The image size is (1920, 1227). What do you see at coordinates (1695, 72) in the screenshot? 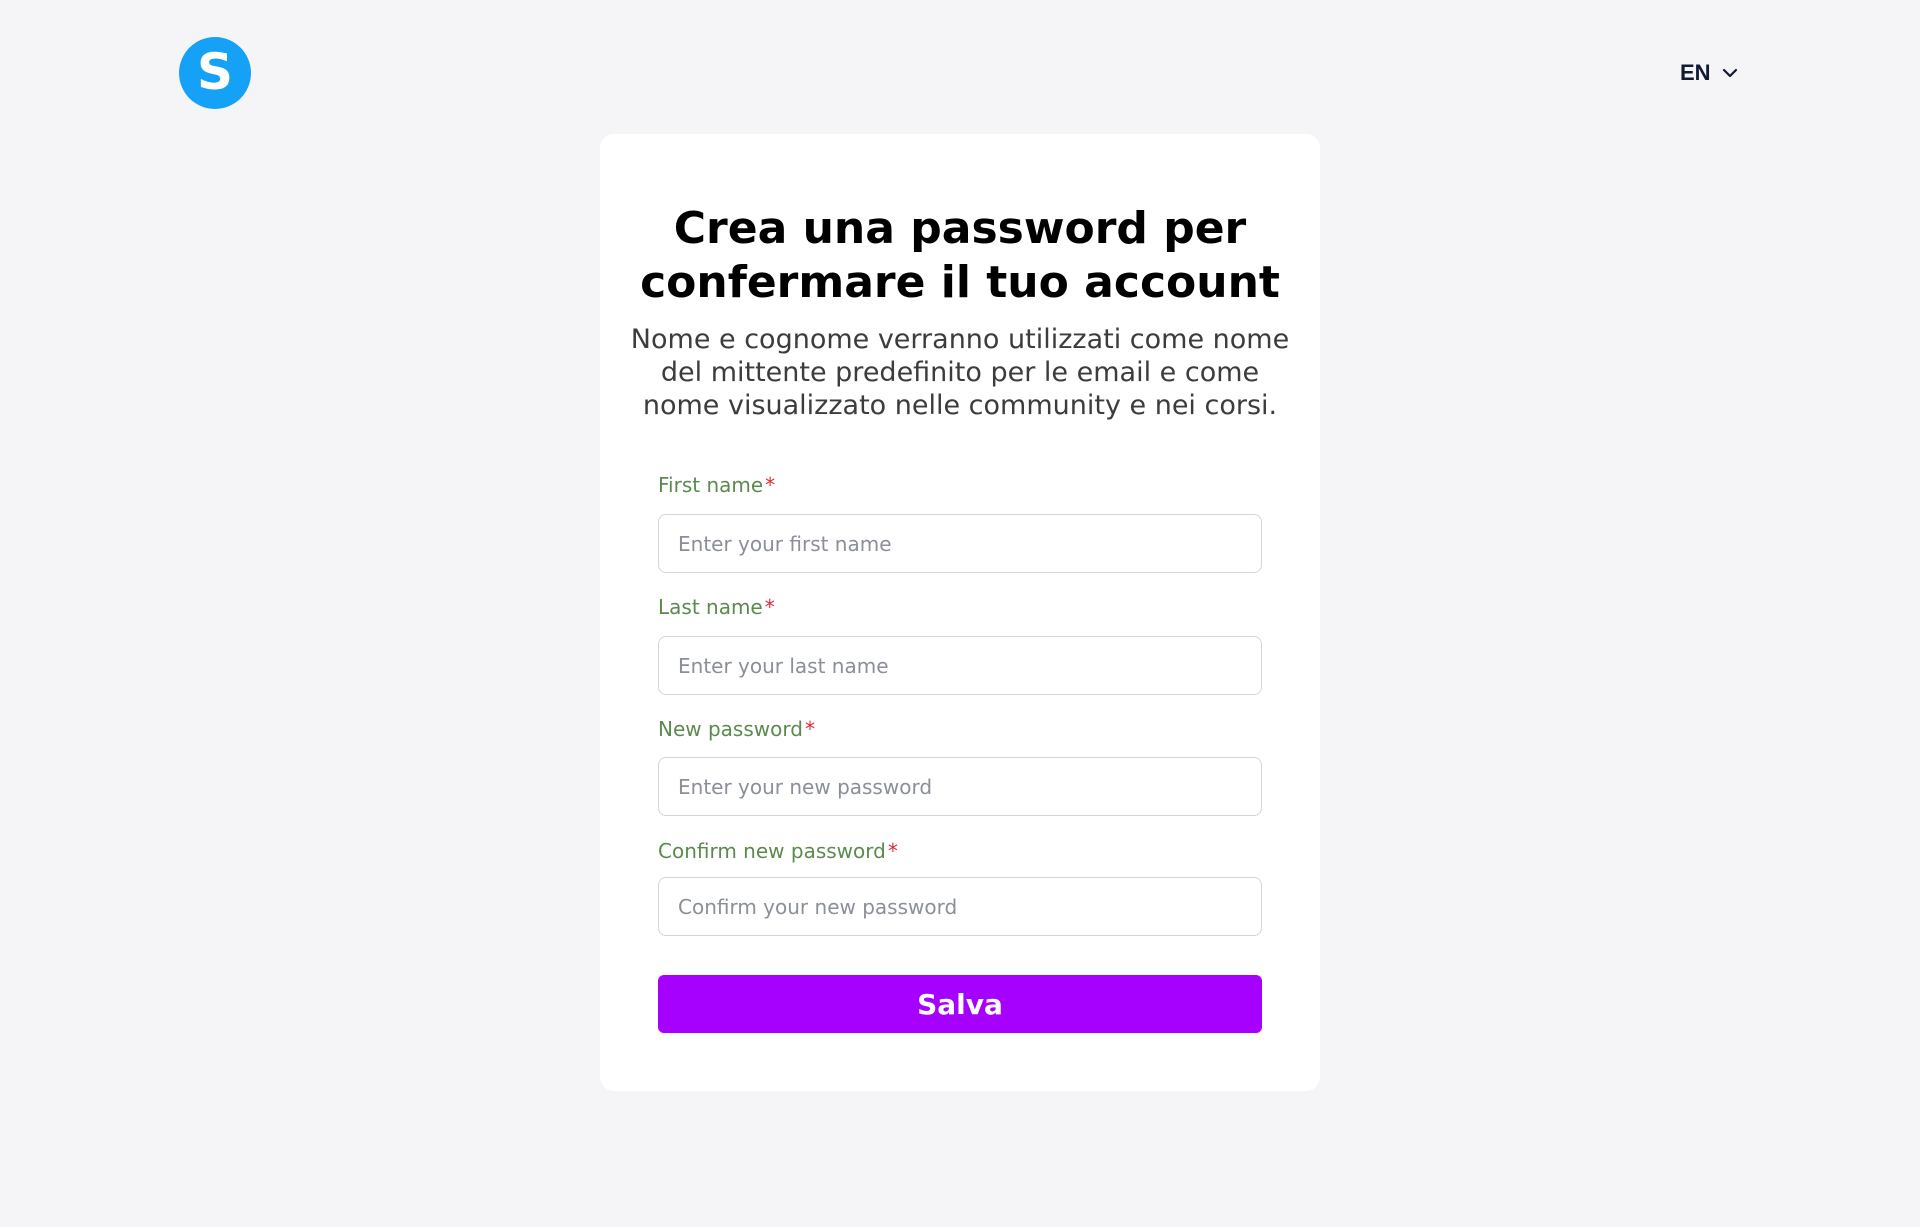
I see `language-label: EN` at bounding box center [1695, 72].